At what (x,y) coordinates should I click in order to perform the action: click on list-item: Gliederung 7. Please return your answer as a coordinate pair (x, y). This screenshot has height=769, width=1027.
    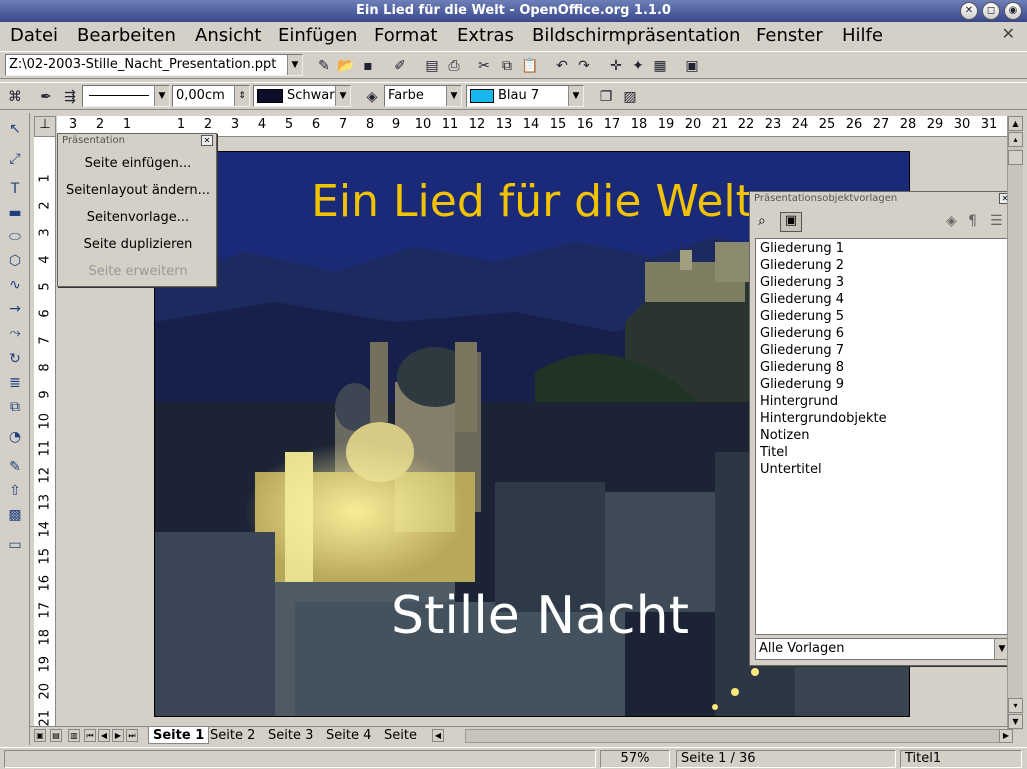
    Looking at the image, I should click on (802, 350).